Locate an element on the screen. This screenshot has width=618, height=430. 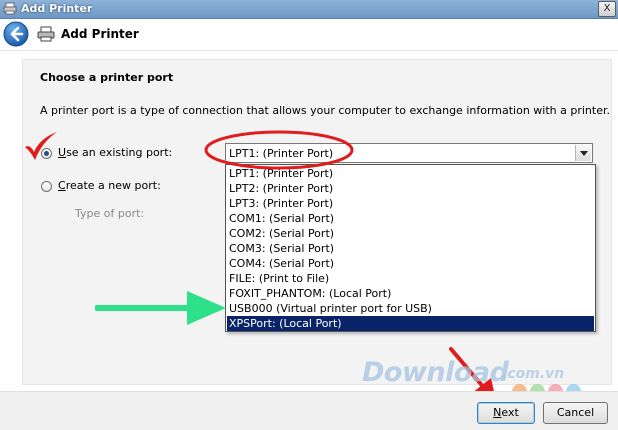
next-button: Next is located at coordinates (506, 413).